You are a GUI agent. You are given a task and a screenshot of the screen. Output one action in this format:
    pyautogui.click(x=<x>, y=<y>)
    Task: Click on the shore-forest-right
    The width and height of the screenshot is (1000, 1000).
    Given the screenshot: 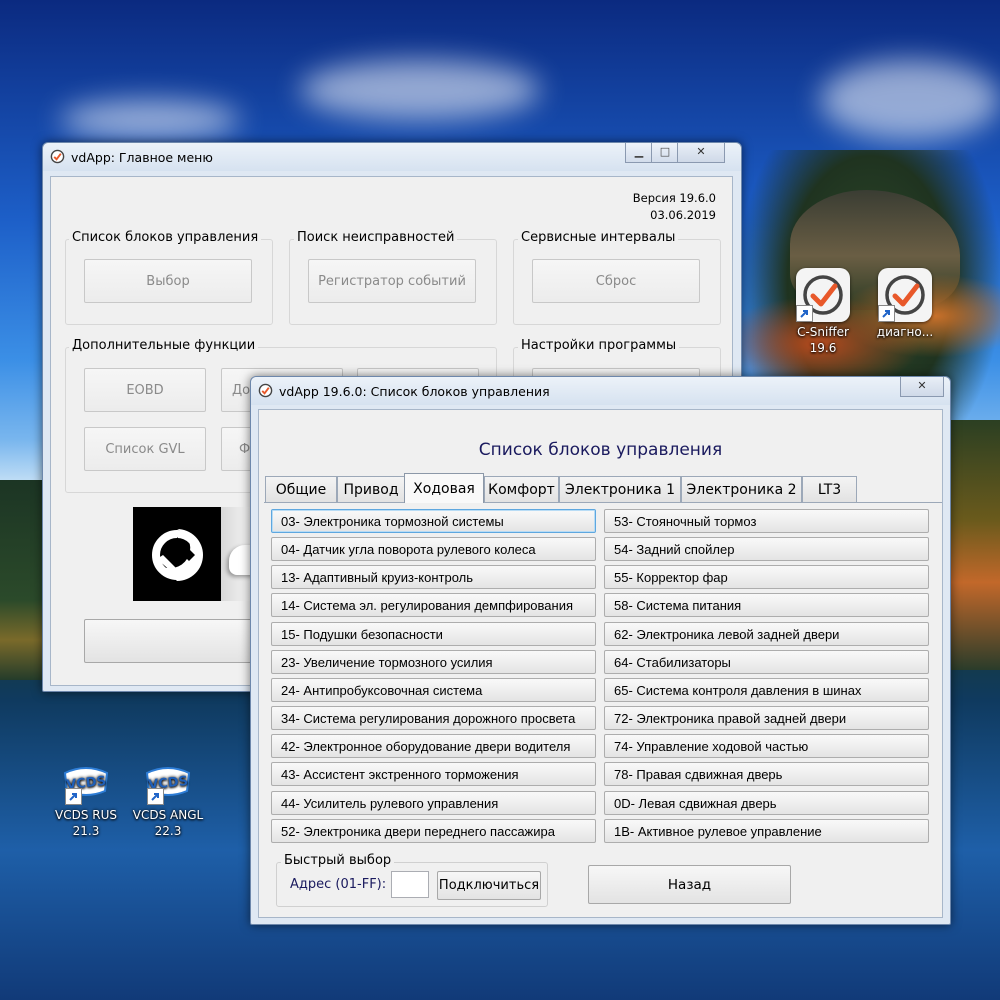 What is the action you would take?
    pyautogui.click(x=972, y=545)
    